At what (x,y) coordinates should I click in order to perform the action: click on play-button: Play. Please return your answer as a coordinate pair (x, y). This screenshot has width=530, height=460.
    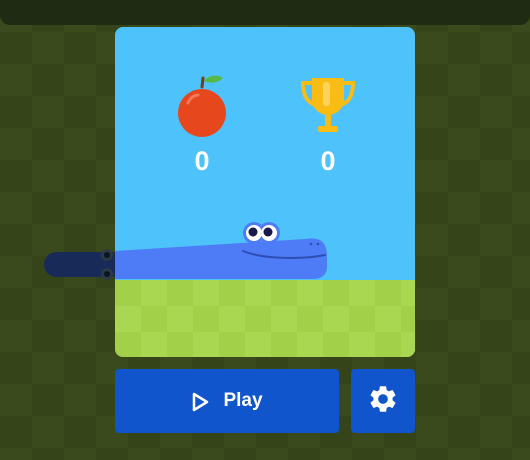
    Looking at the image, I should click on (227, 401).